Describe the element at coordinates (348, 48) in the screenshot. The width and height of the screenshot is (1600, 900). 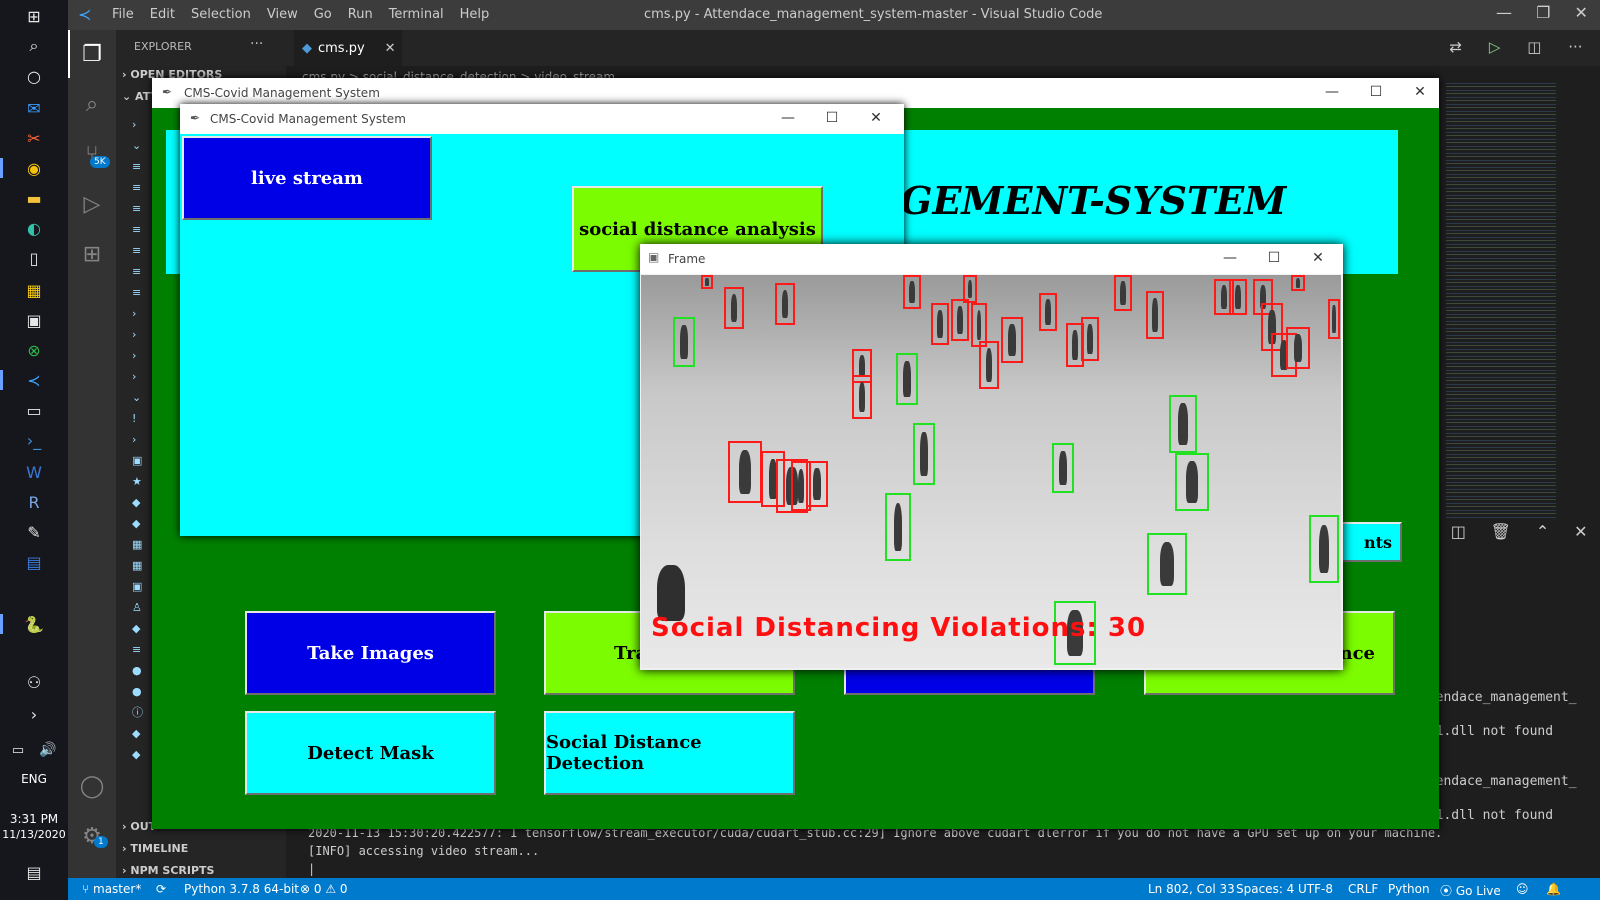
I see `tab-cms-py: ◆ cms.py ✕` at that location.